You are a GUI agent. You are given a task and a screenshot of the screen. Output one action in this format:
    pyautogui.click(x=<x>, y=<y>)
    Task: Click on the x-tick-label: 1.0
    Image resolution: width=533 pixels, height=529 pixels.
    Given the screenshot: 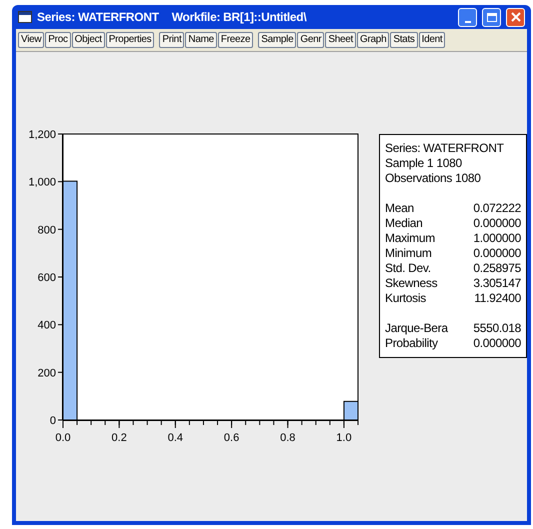 What is the action you would take?
    pyautogui.click(x=344, y=438)
    